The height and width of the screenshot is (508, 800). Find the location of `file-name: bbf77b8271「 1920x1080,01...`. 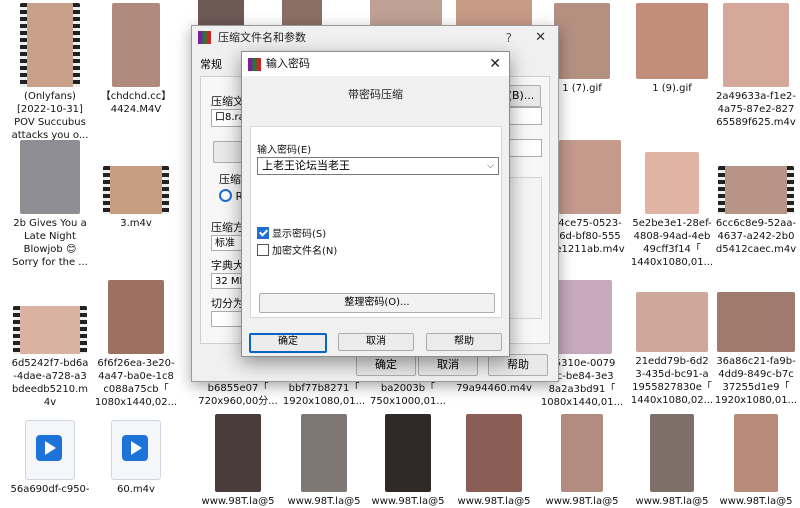

file-name: bbf77b8271「 1920x1080,01... is located at coordinates (324, 395).